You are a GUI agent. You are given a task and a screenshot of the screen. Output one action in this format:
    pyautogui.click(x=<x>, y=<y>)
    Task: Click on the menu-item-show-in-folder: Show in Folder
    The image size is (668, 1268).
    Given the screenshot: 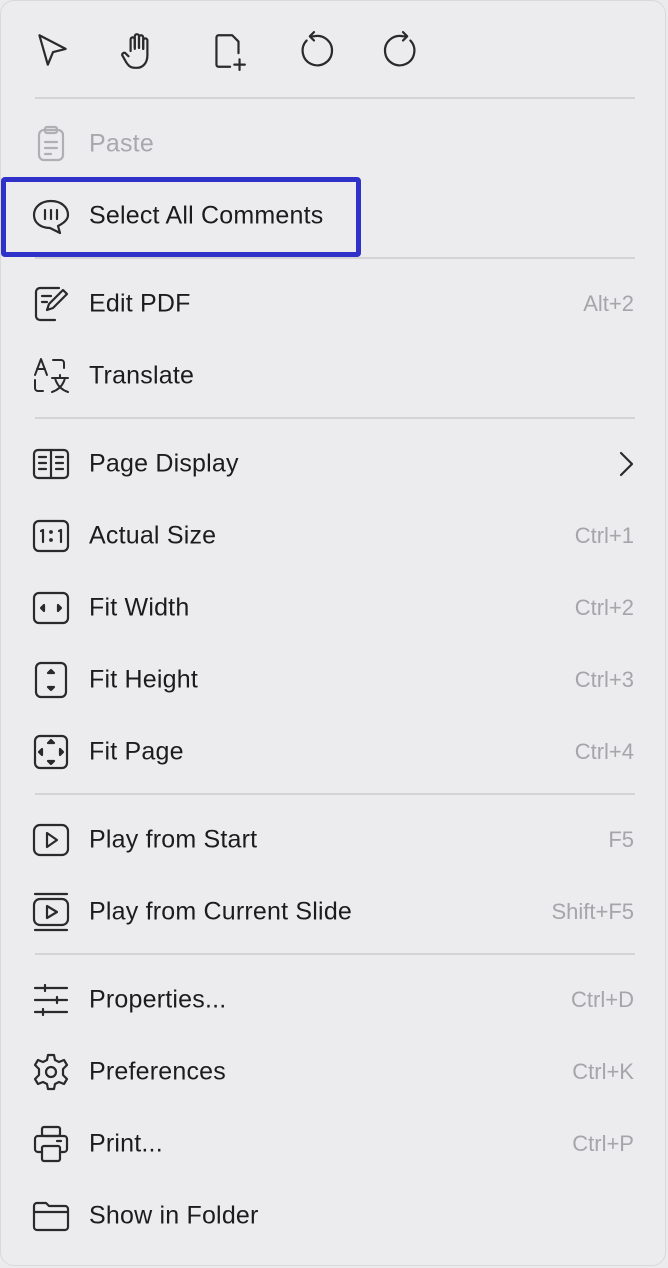 What is the action you would take?
    pyautogui.click(x=333, y=1216)
    